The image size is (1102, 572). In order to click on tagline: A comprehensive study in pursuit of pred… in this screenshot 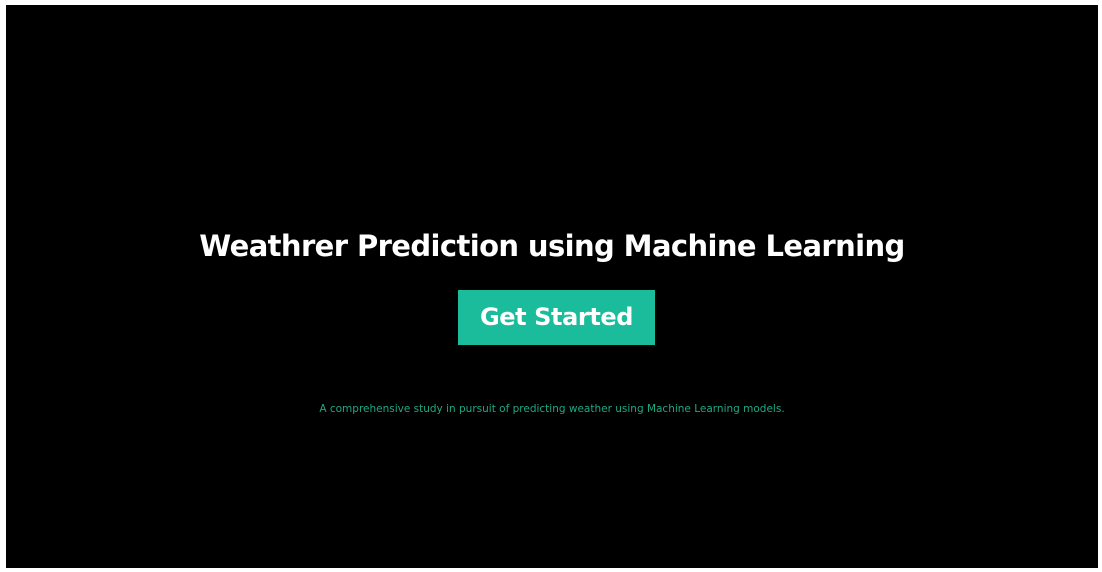, I will do `click(552, 408)`.